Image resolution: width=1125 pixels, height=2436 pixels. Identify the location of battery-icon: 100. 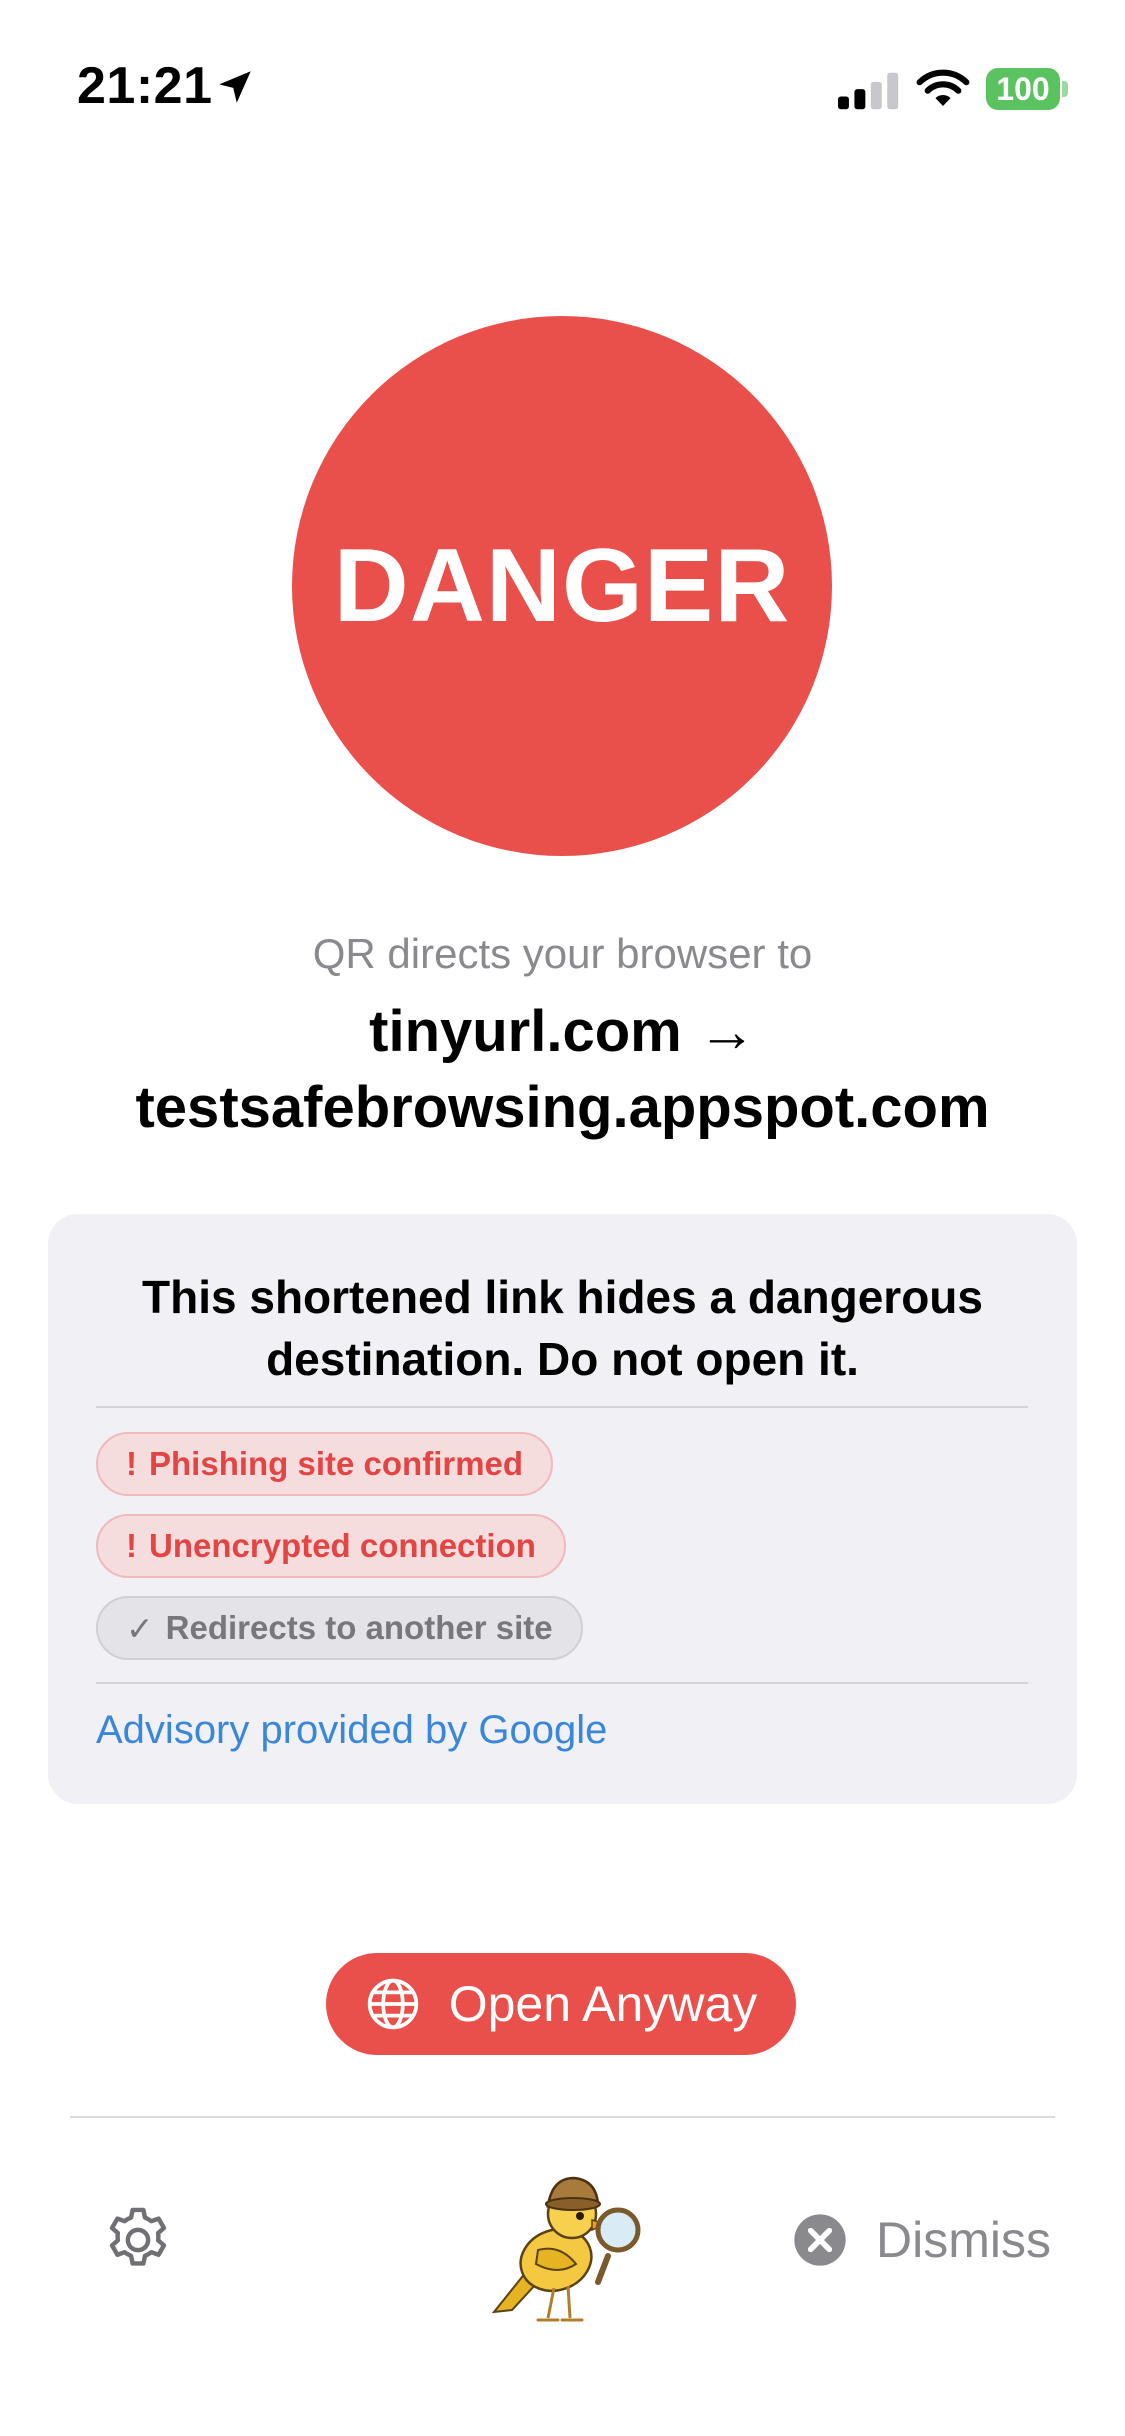
(1027, 89).